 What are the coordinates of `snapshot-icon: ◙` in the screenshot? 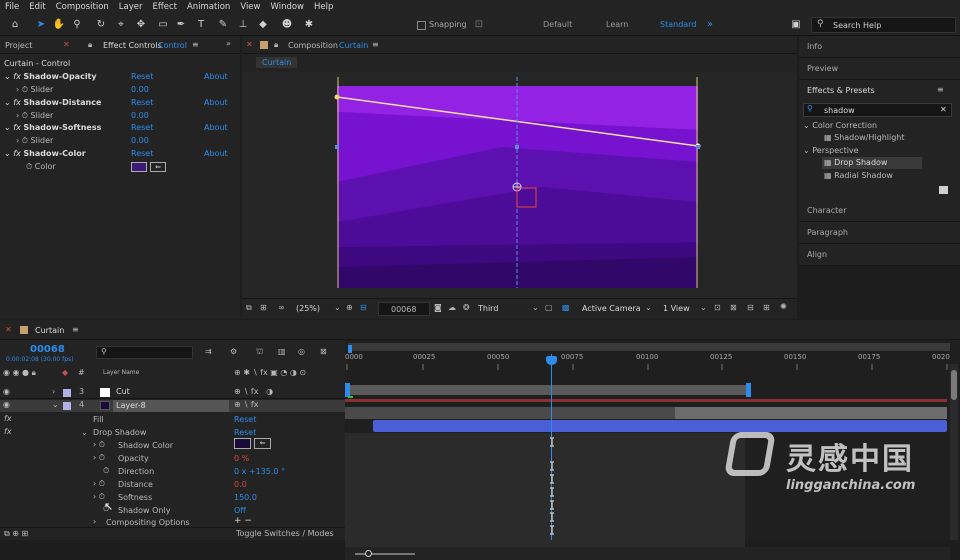 It's located at (438, 307).